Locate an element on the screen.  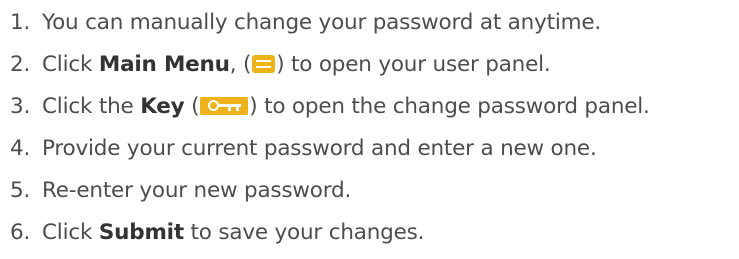
menu-icon is located at coordinates (264, 64).